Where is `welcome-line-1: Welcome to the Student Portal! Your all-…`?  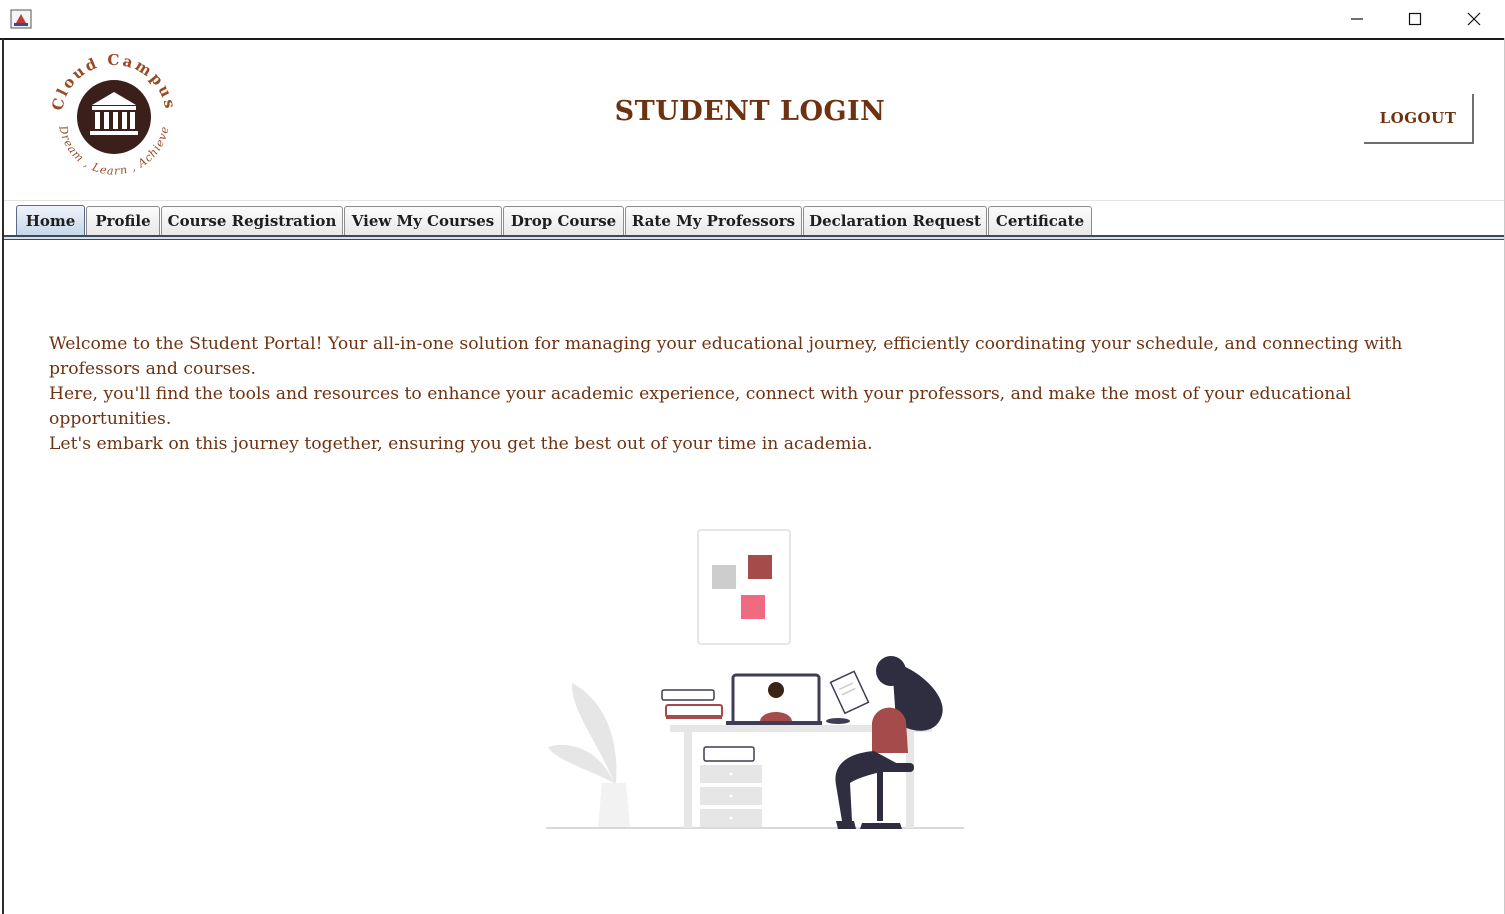
welcome-line-1: Welcome to the Student Portal! Your all-… is located at coordinates (726, 356).